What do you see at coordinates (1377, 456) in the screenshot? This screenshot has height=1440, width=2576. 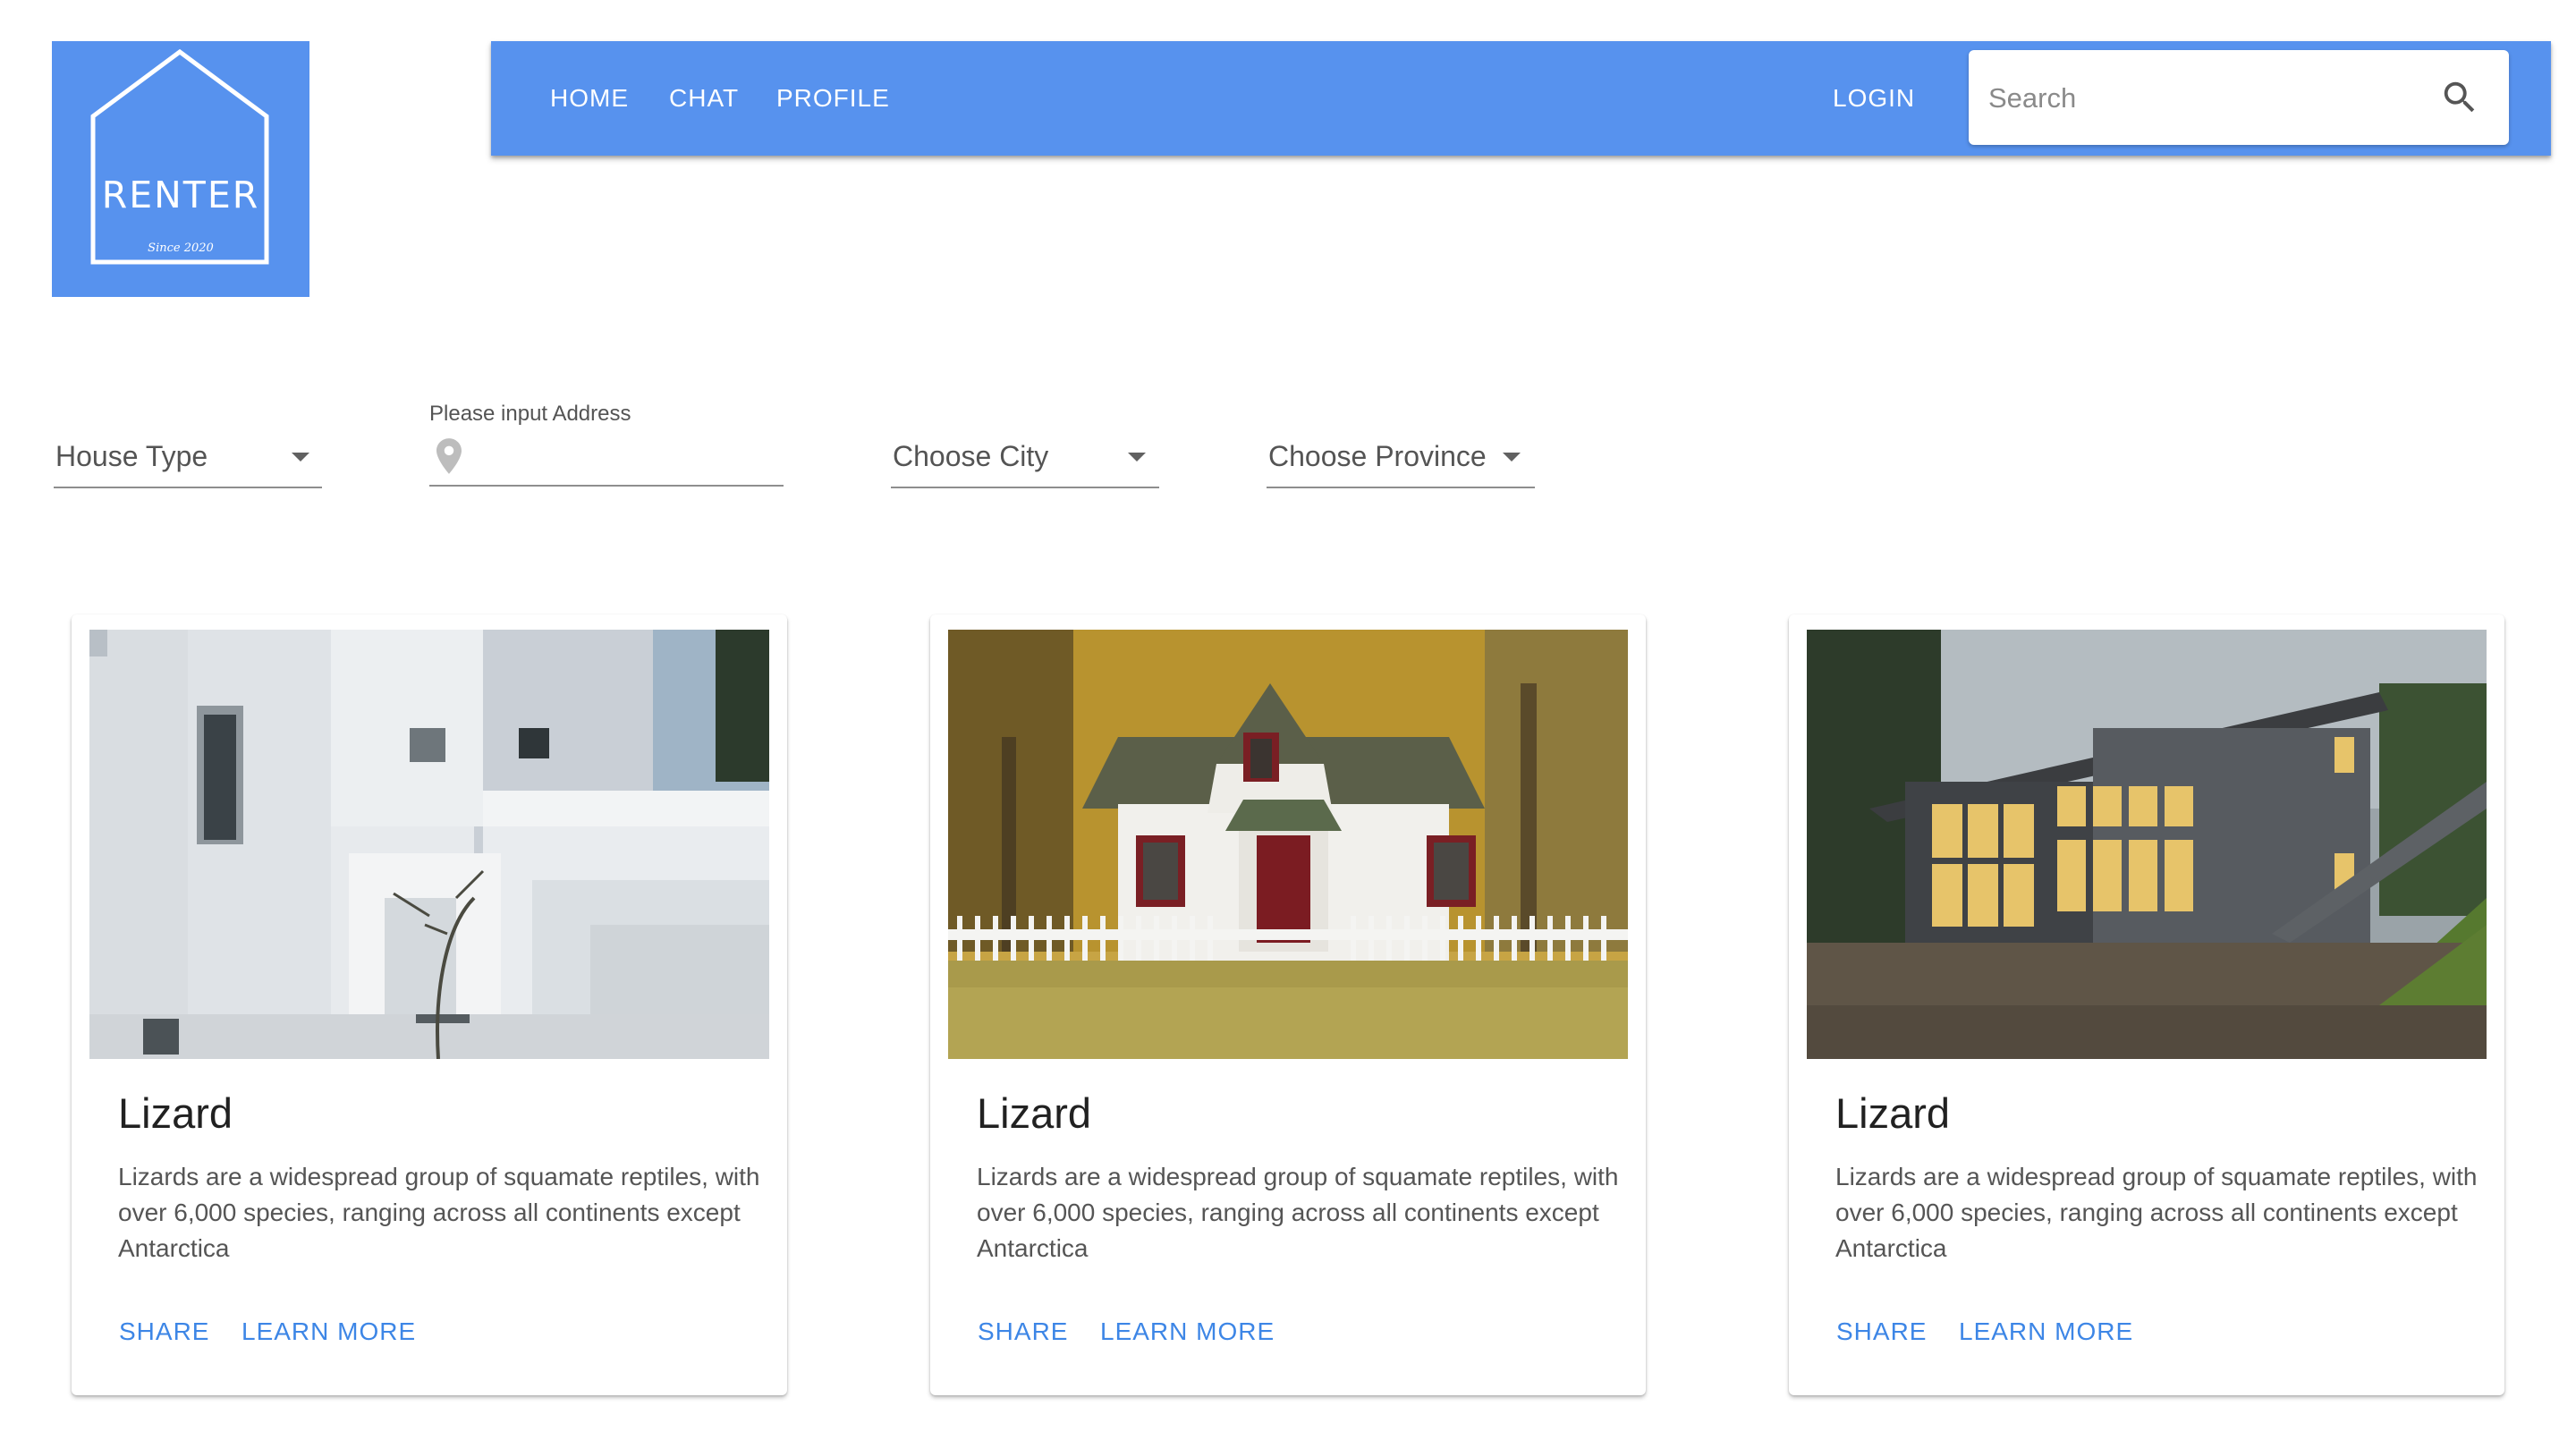 I see `province-label: Choose Province` at bounding box center [1377, 456].